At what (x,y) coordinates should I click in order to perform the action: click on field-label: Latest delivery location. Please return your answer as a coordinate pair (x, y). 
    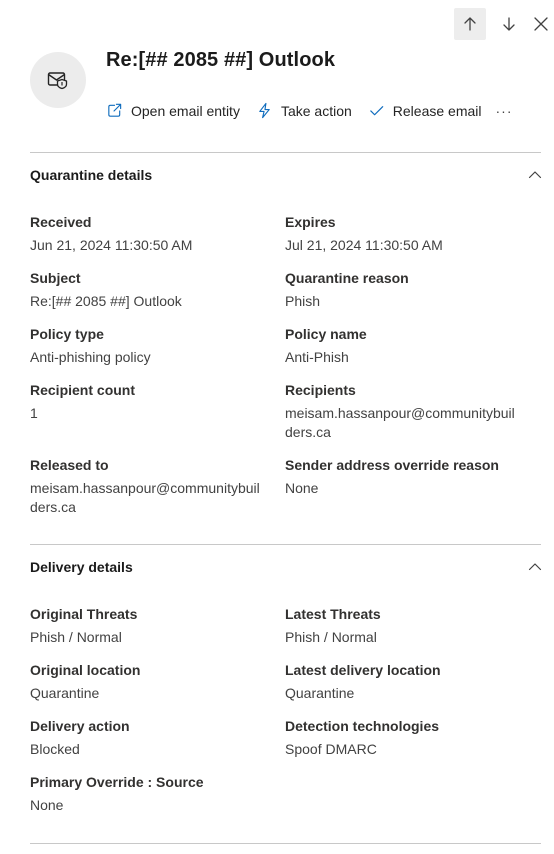
    Looking at the image, I should click on (363, 670).